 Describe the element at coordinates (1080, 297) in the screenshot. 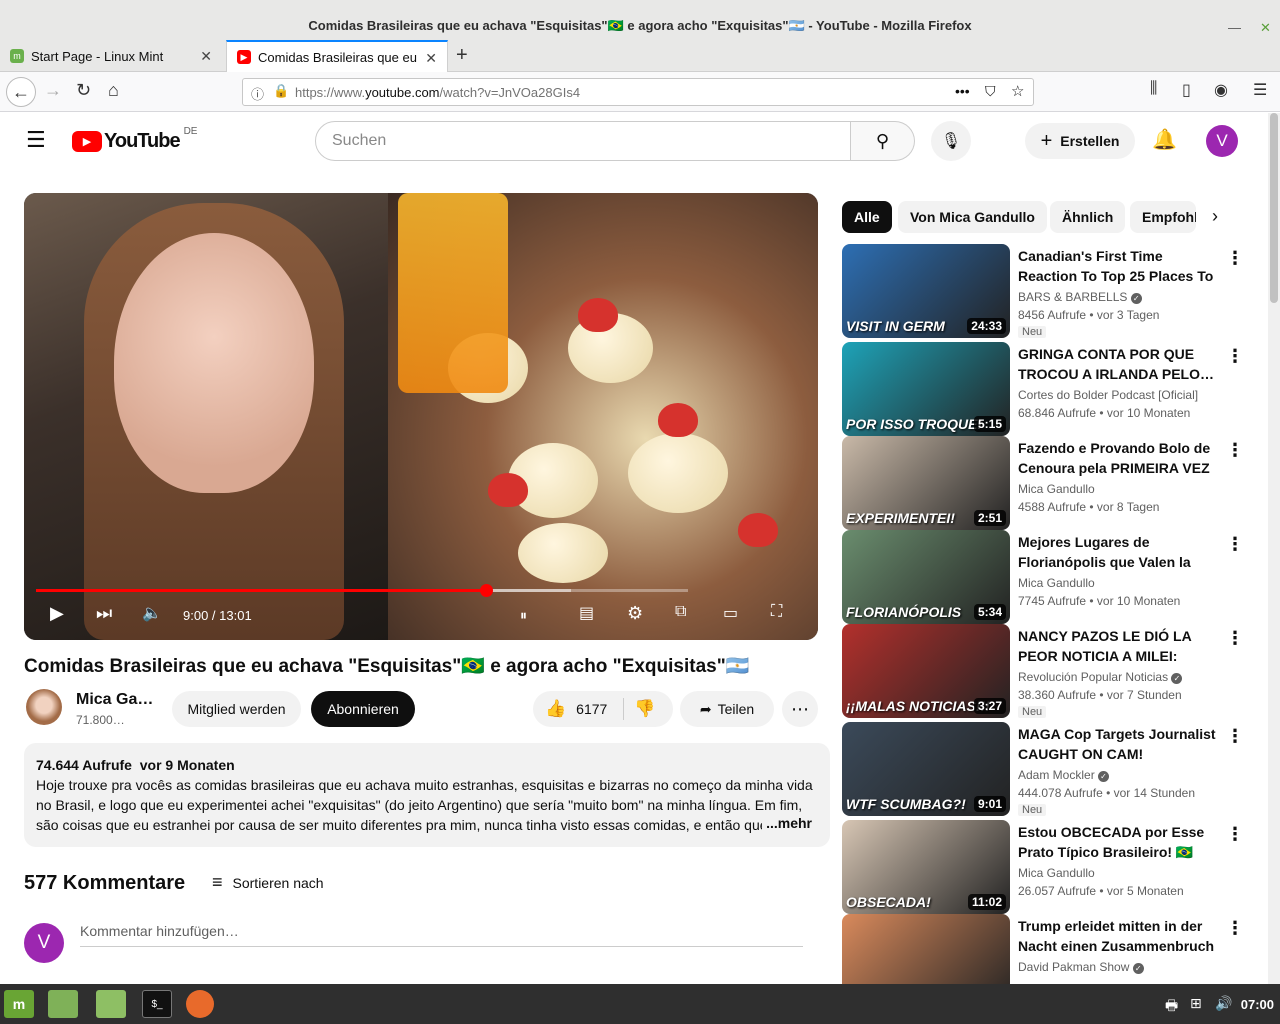

I see `recommendation-channel: BARS & BARBELLS ✓` at that location.